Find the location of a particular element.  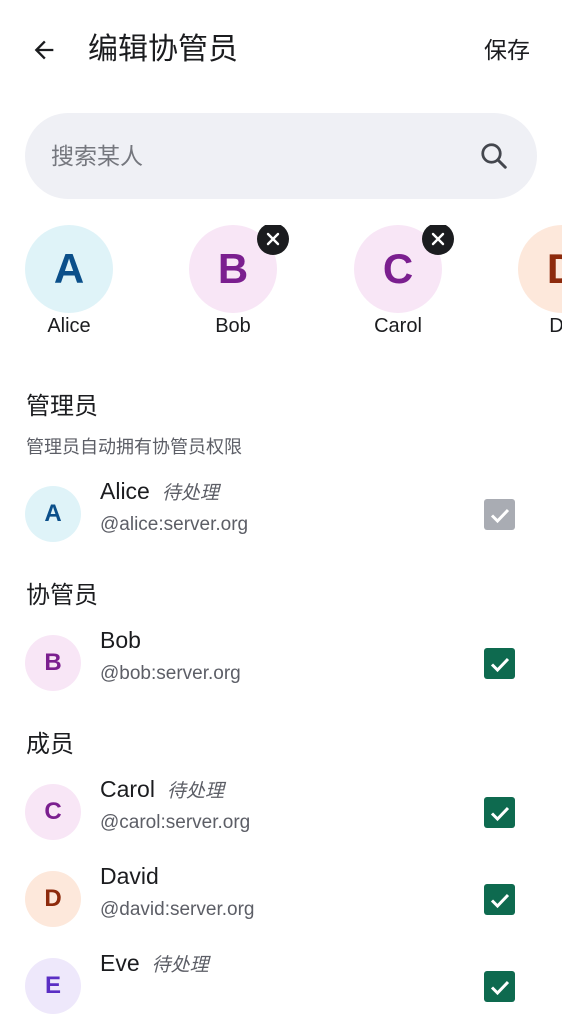

user-name: David is located at coordinates (129, 876).